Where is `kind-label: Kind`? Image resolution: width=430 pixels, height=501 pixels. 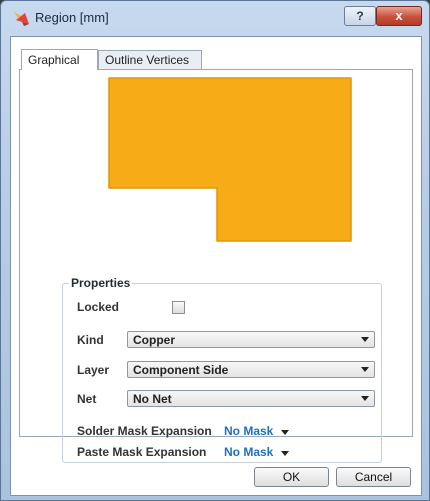
kind-label: Kind is located at coordinates (90, 340).